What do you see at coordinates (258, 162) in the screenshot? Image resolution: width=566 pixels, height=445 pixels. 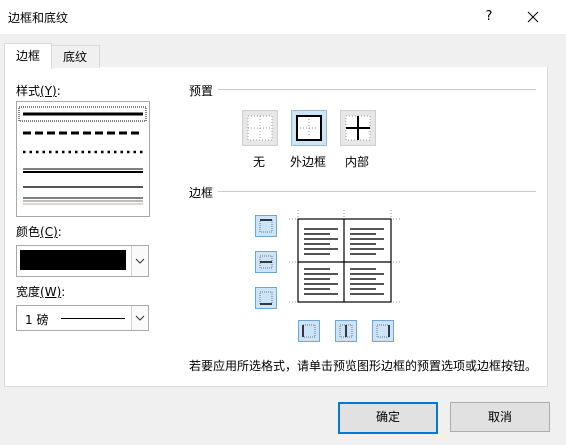 I see `preset-none-label: 无` at bounding box center [258, 162].